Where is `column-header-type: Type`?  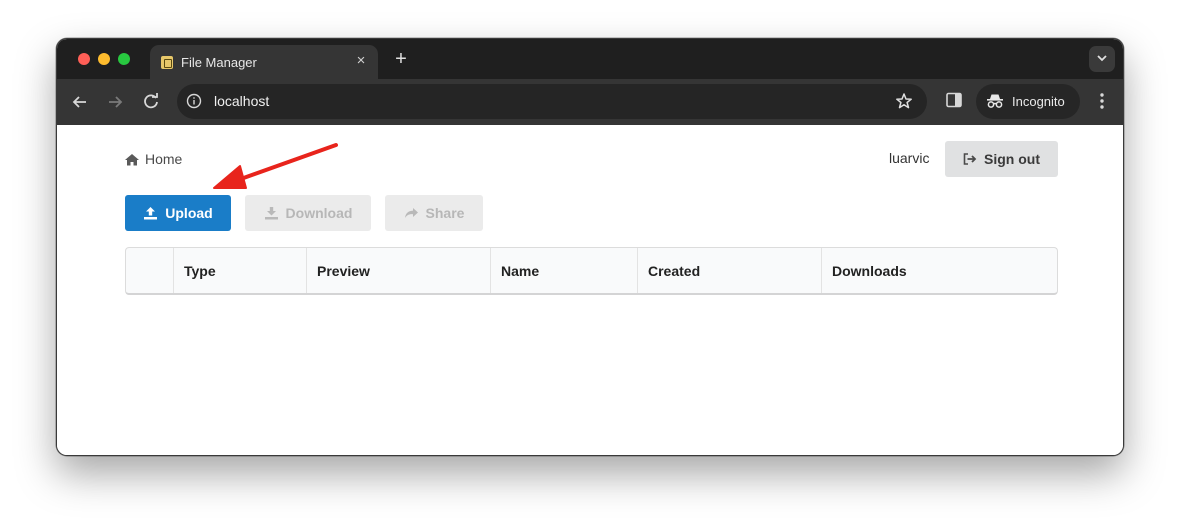 column-header-type: Type is located at coordinates (240, 270).